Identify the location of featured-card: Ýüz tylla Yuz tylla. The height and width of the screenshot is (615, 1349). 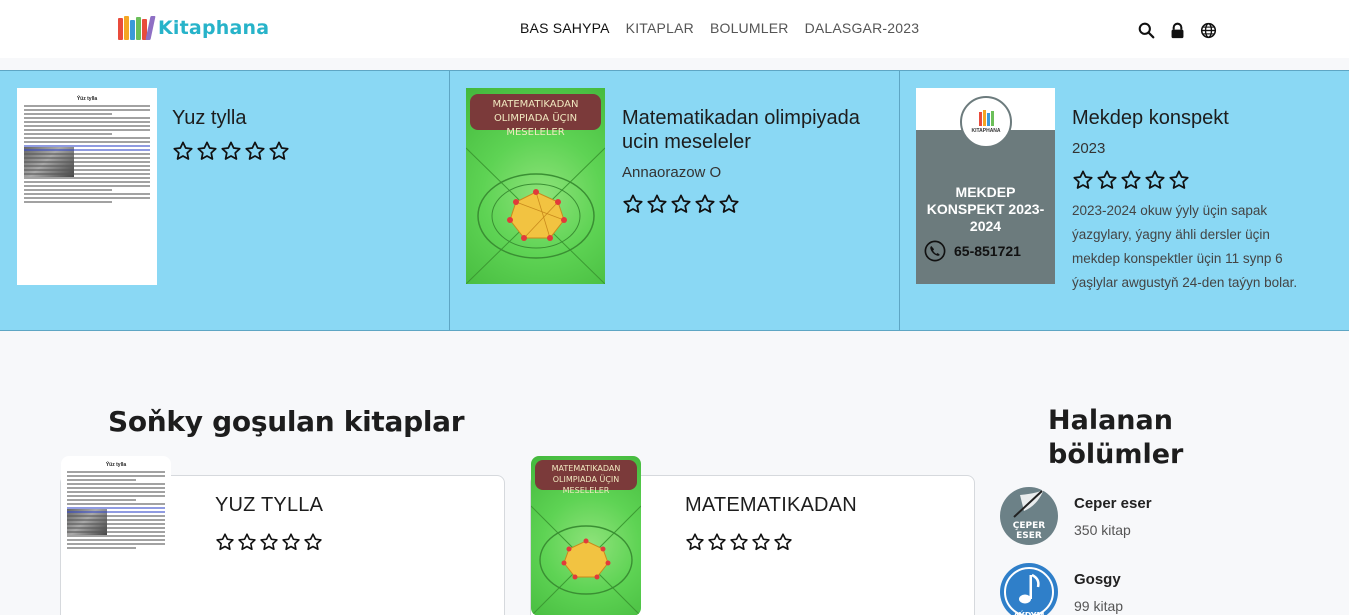
(225, 200).